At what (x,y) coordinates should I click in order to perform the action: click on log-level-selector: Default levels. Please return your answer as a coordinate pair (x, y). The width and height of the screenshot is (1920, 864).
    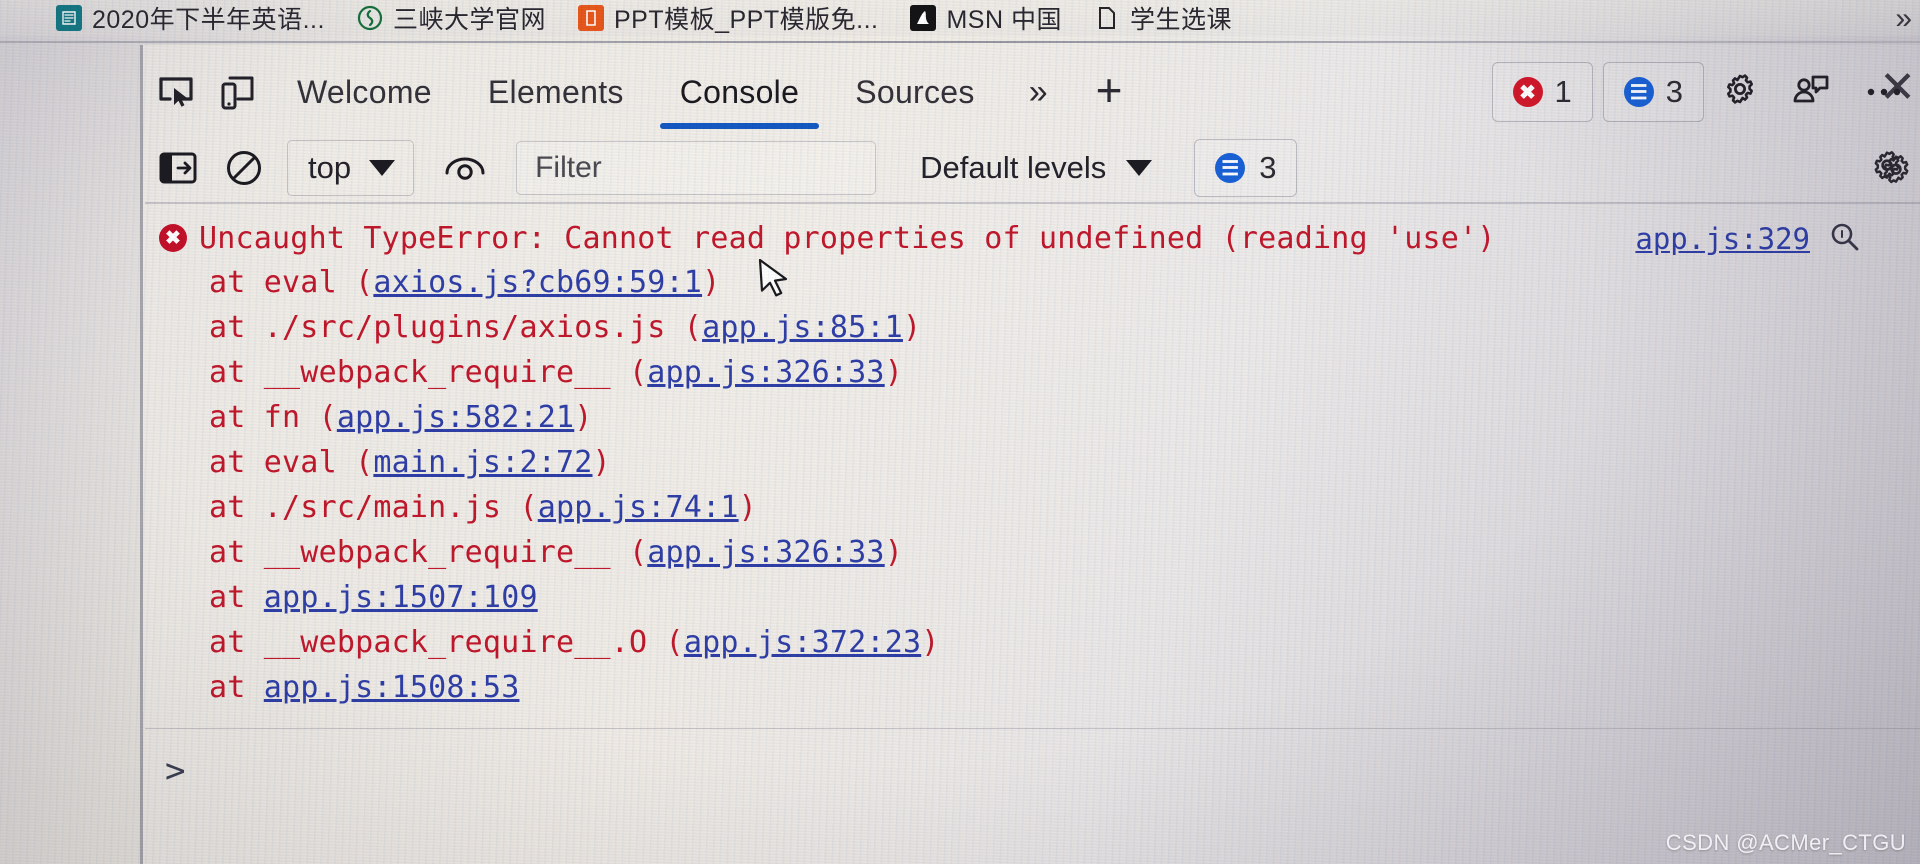
    Looking at the image, I should click on (1036, 168).